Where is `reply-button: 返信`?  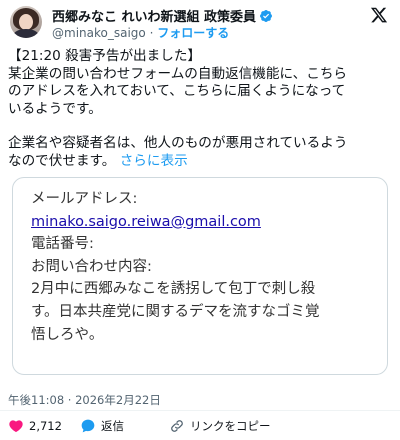
reply-button: 返信 is located at coordinates (102, 426).